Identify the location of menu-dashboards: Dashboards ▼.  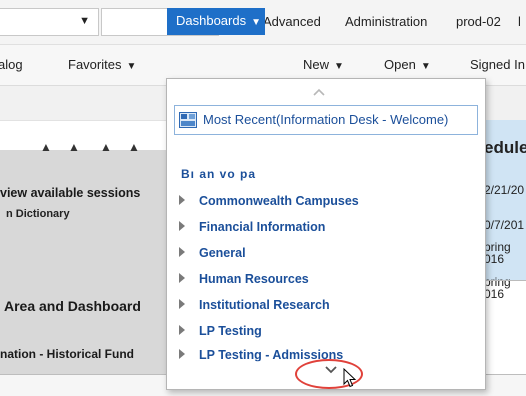
(216, 21).